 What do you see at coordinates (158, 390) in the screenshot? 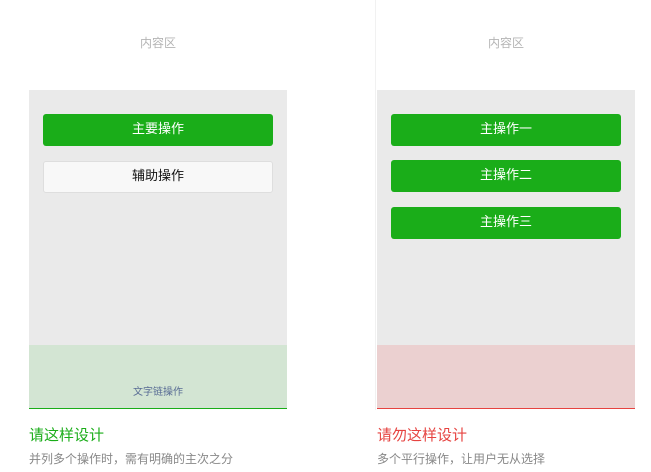
I see `text-link-action: 文字链操作` at bounding box center [158, 390].